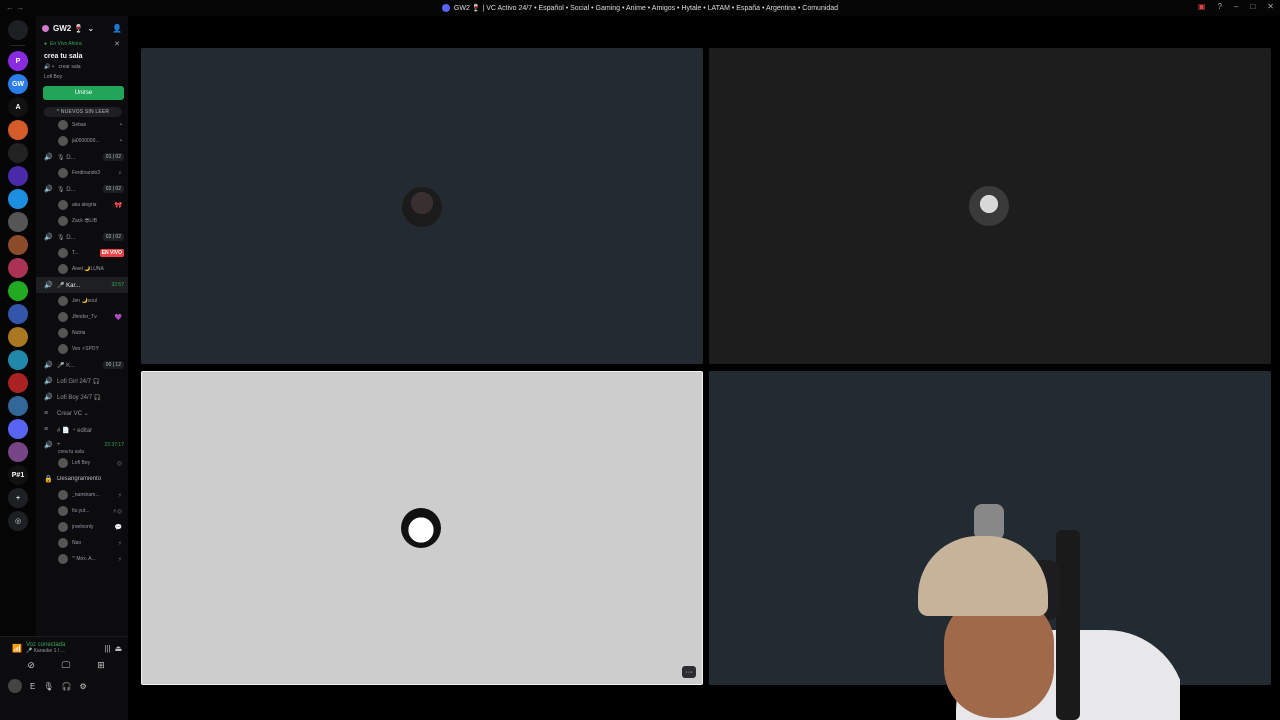  I want to click on member-name: Lofi Boy, so click(81, 463).